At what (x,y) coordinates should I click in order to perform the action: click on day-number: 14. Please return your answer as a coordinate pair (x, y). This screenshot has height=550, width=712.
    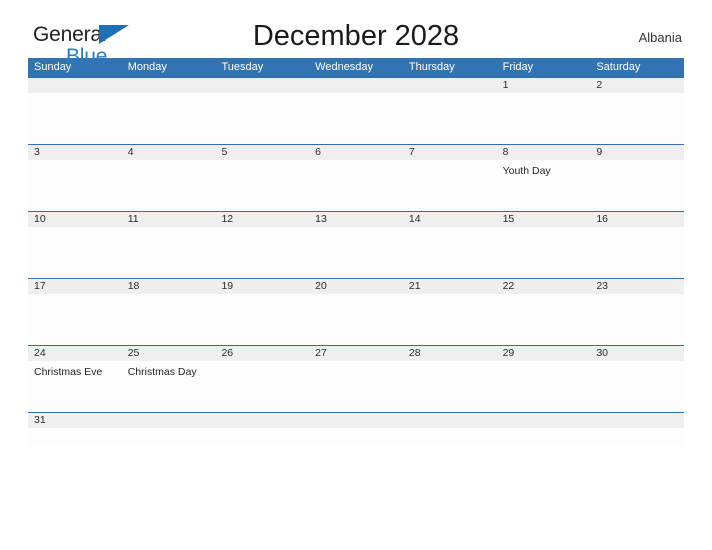
    Looking at the image, I should click on (450, 219).